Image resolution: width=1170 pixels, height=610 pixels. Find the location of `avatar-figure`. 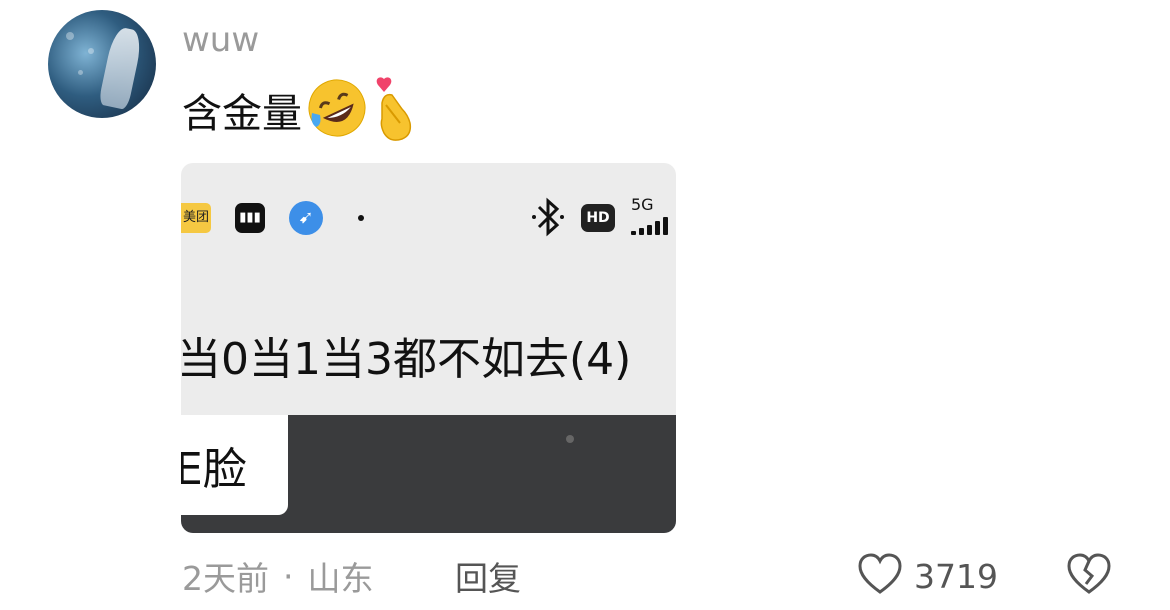

avatar-figure is located at coordinates (121, 68).